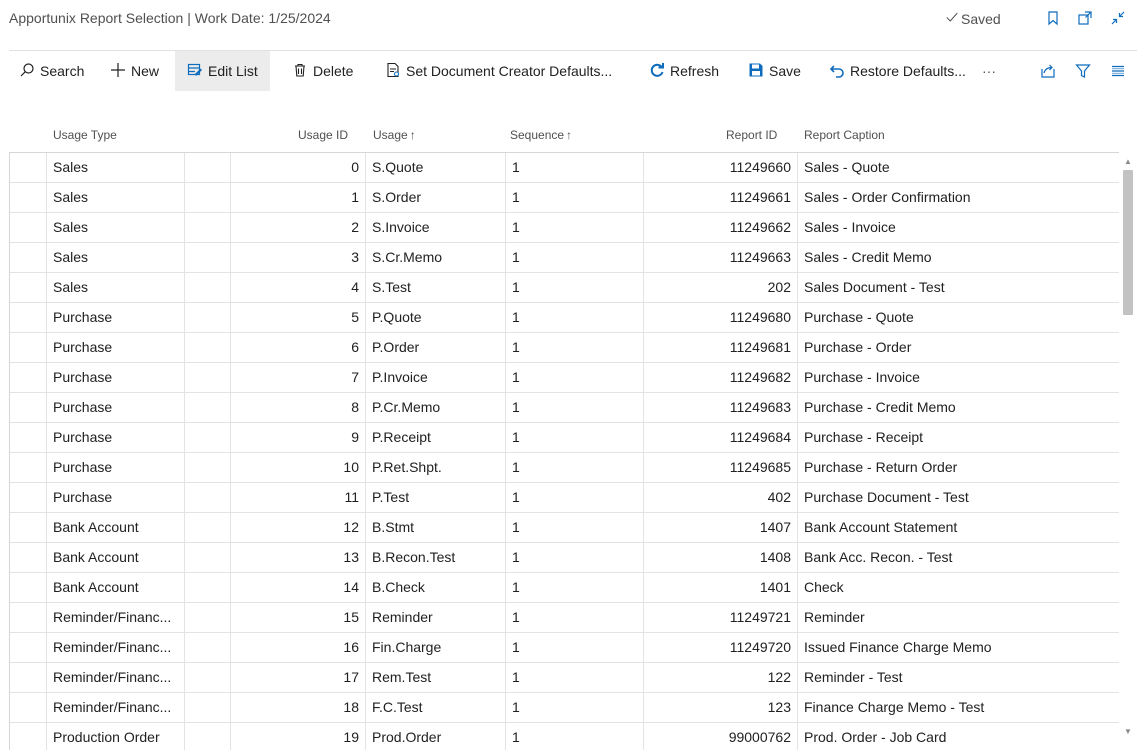  What do you see at coordinates (958, 527) in the screenshot?
I see `report-caption-cell: Bank Account Statement` at bounding box center [958, 527].